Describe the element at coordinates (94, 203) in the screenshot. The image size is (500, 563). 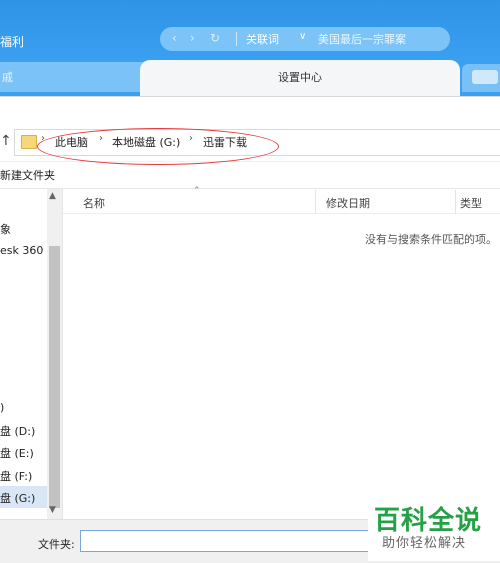
I see `column-name-header: 名称` at that location.